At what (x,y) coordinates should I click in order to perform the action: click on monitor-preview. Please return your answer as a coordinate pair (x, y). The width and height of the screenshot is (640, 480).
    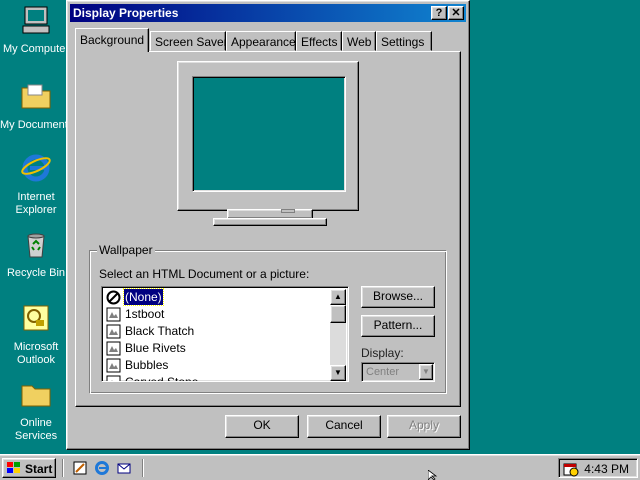
    Looking at the image, I should click on (268, 136).